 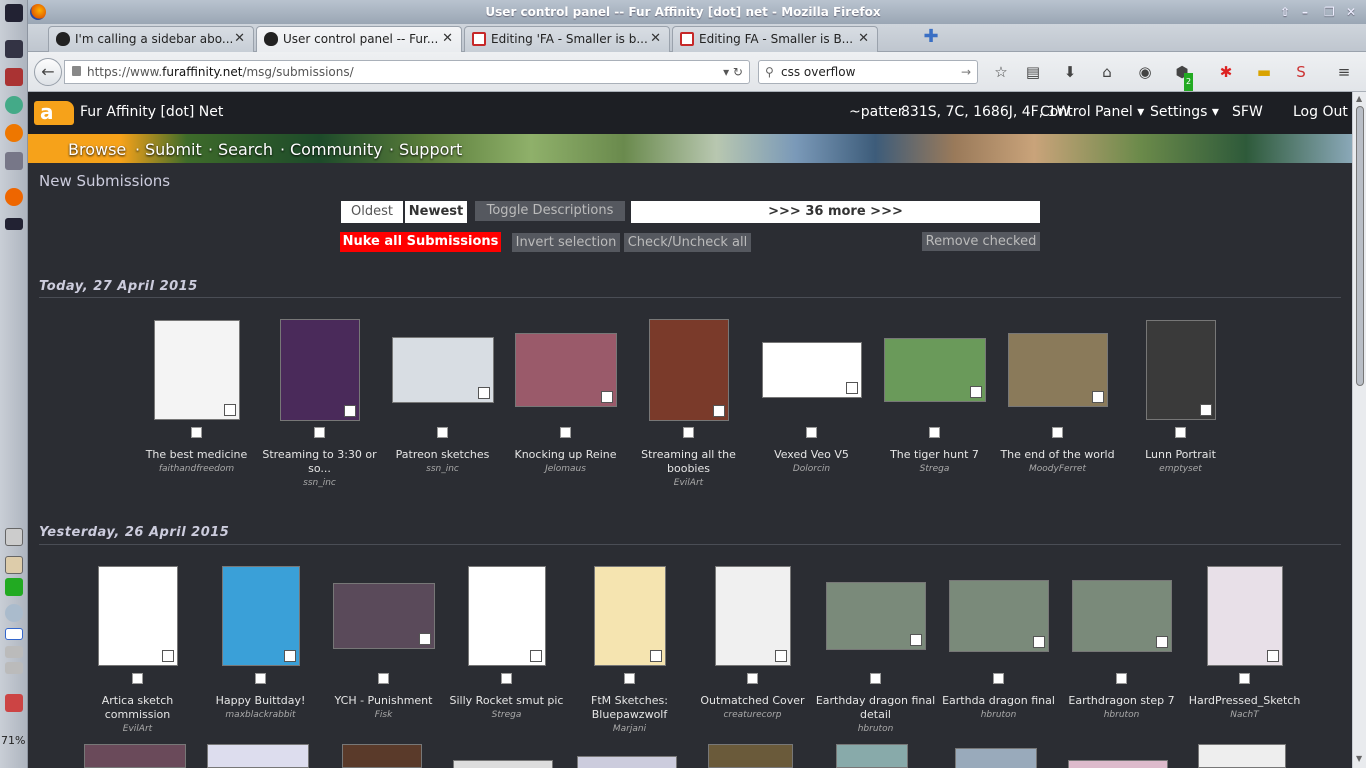 I want to click on sfw-toggle: SFW, so click(x=1247, y=112).